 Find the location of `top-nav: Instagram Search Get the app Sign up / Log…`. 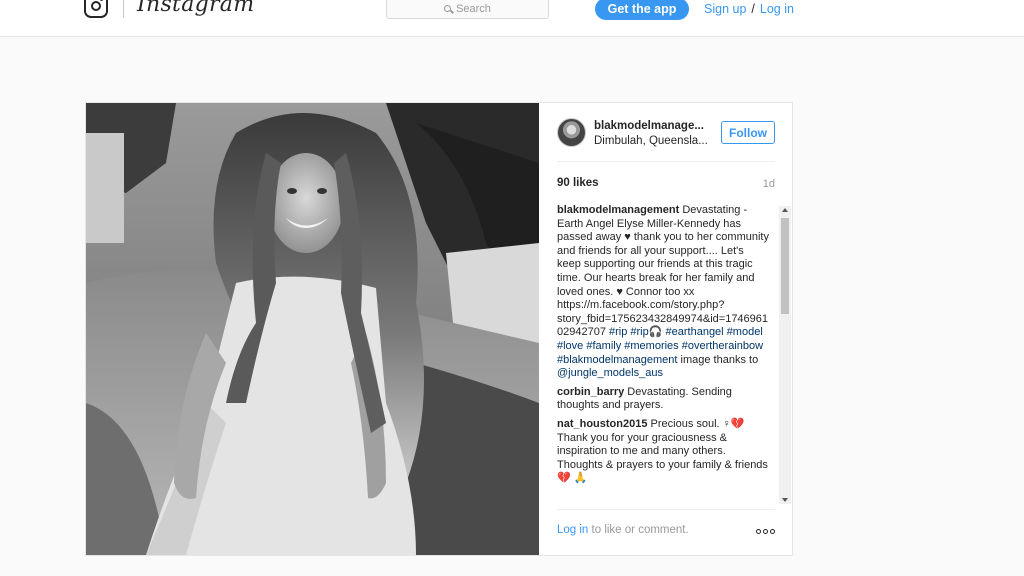

top-nav: Instagram Search Get the app Sign up / Log… is located at coordinates (512, 18).